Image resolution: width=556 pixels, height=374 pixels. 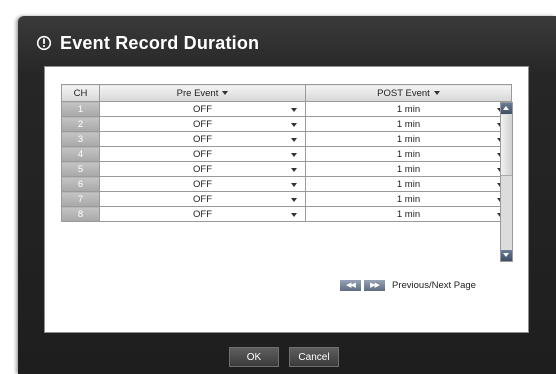 I want to click on table-row: 3 OFF 1 min, so click(x=286, y=139).